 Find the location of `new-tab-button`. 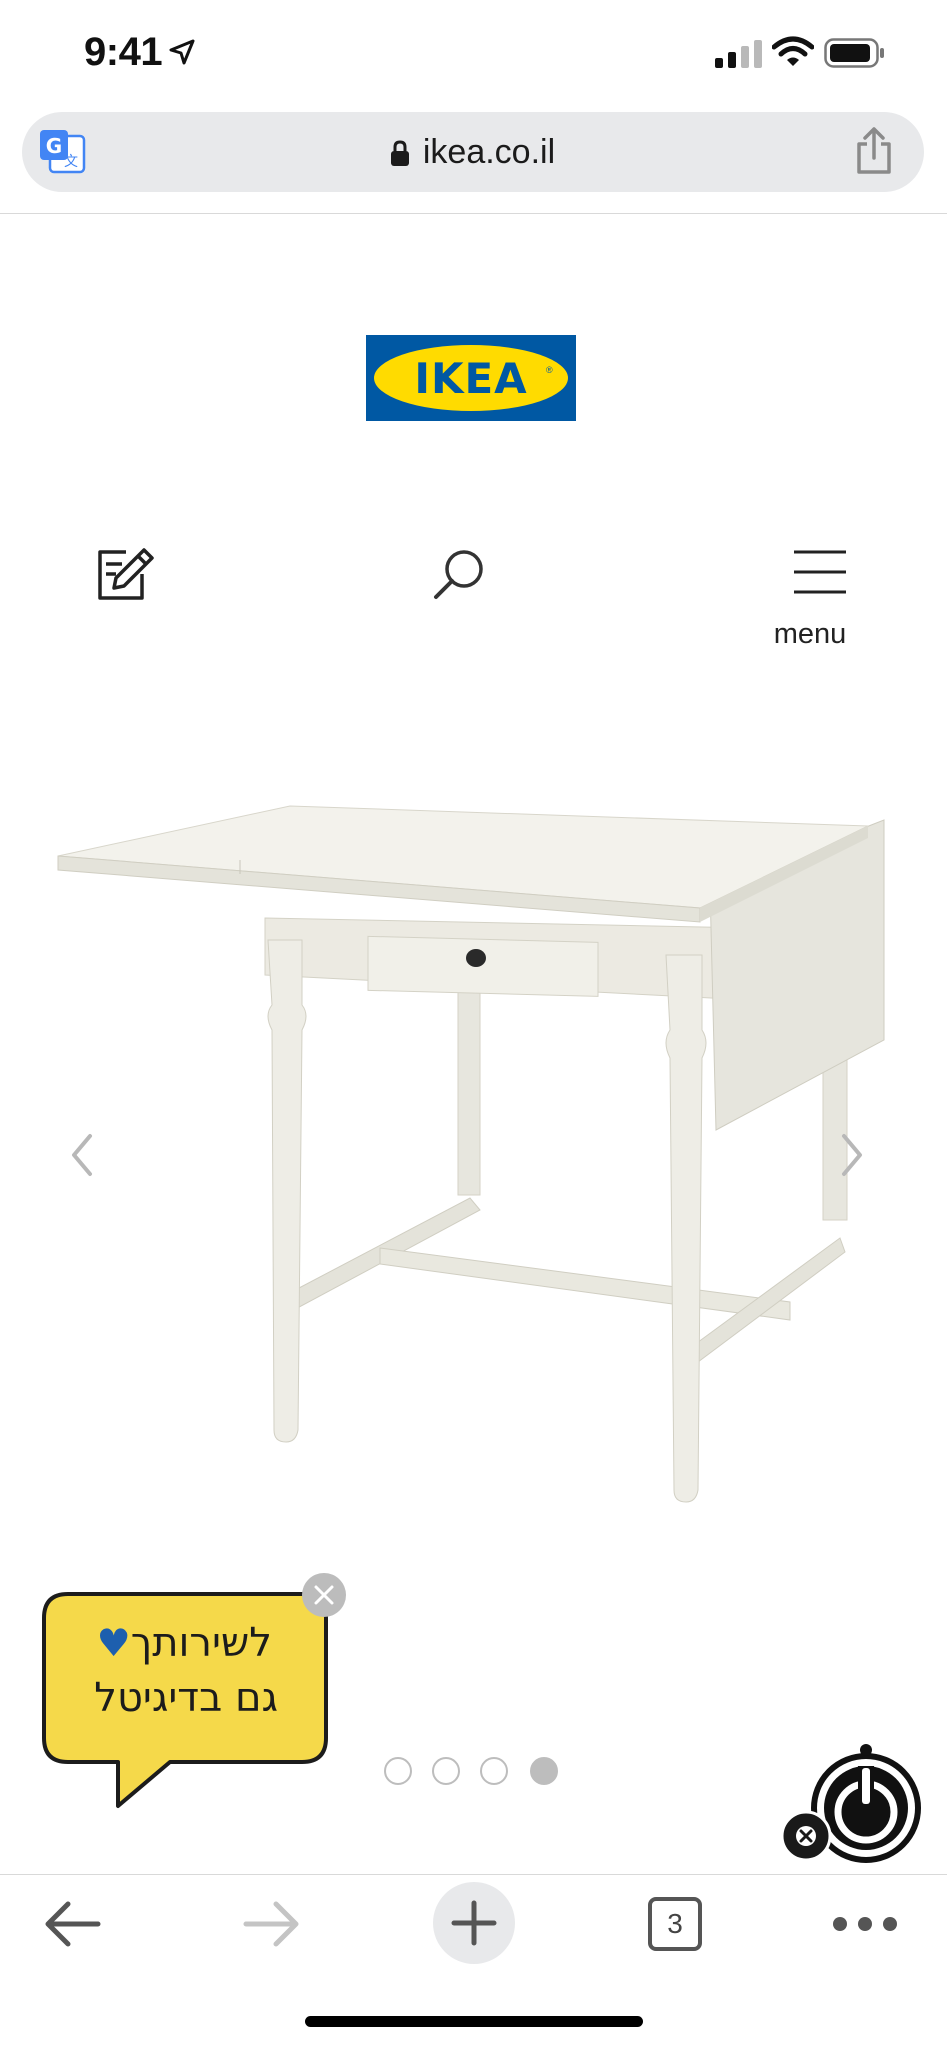

new-tab-button is located at coordinates (474, 1923).